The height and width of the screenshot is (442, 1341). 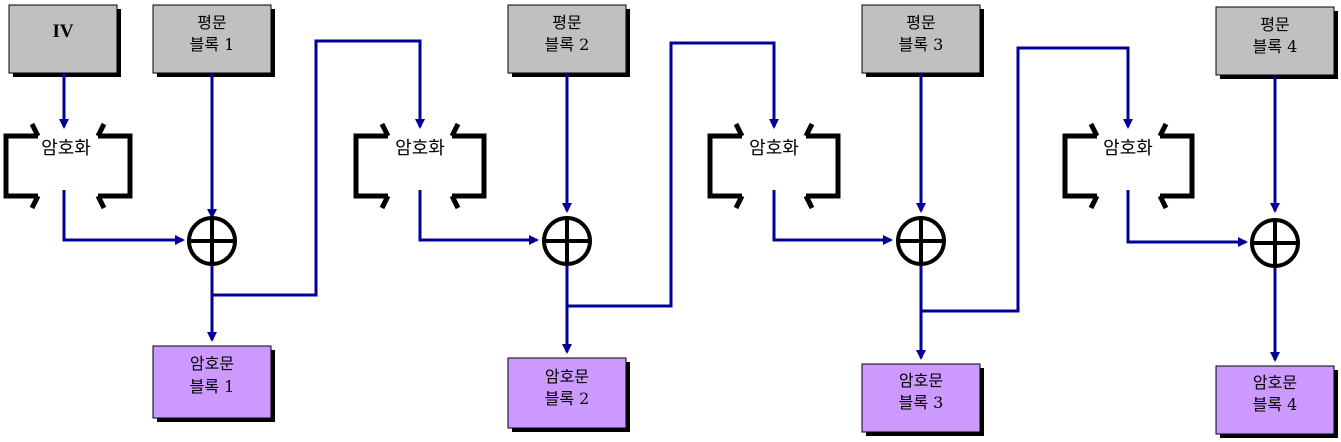 What do you see at coordinates (66, 148) in the screenshot?
I see `encrypt-label-1: 암호화` at bounding box center [66, 148].